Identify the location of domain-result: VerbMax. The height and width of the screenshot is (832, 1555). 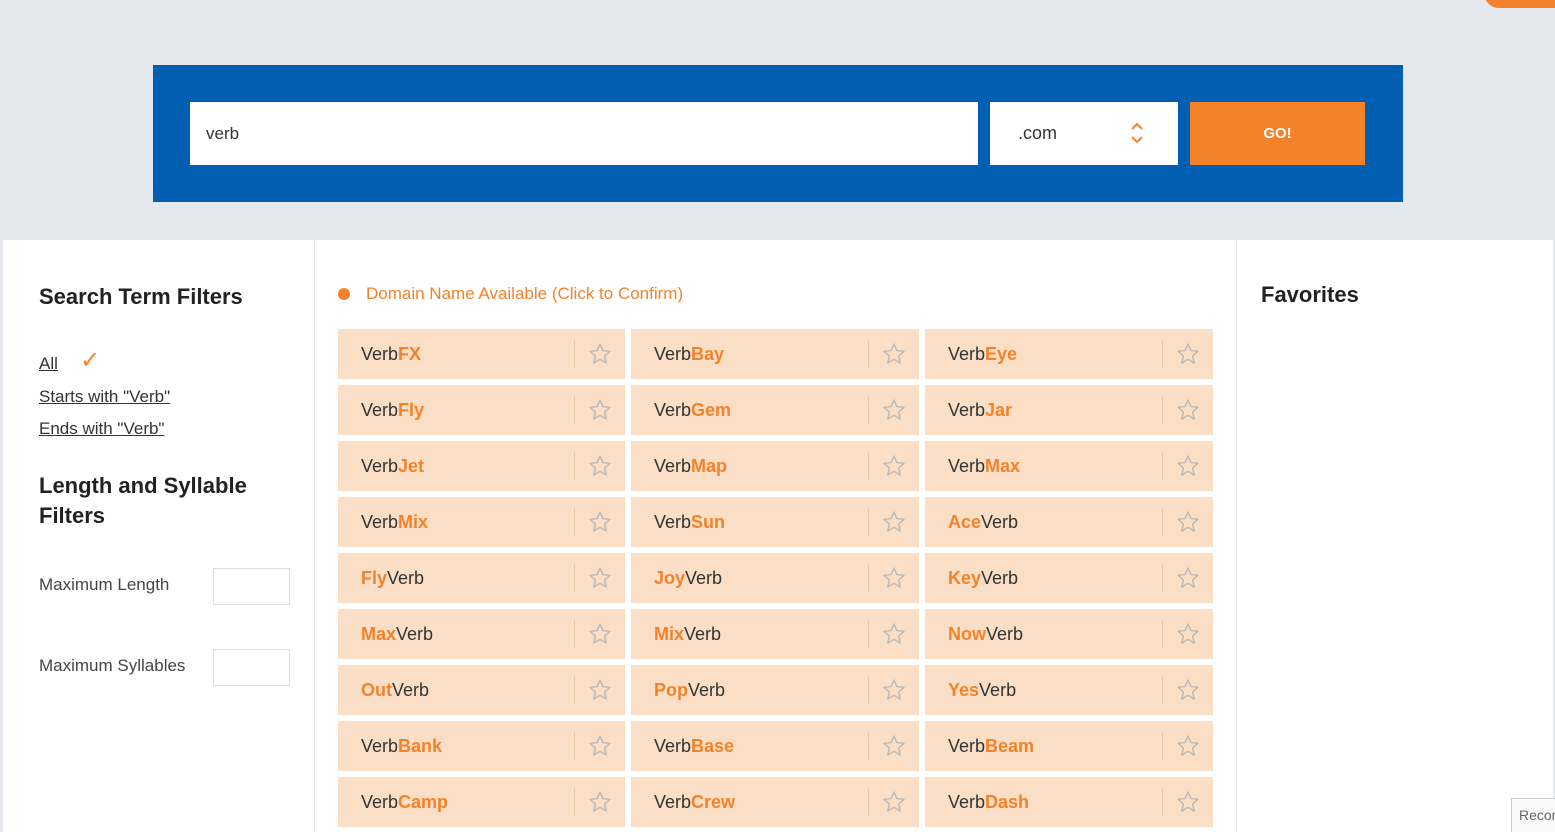
(1069, 466).